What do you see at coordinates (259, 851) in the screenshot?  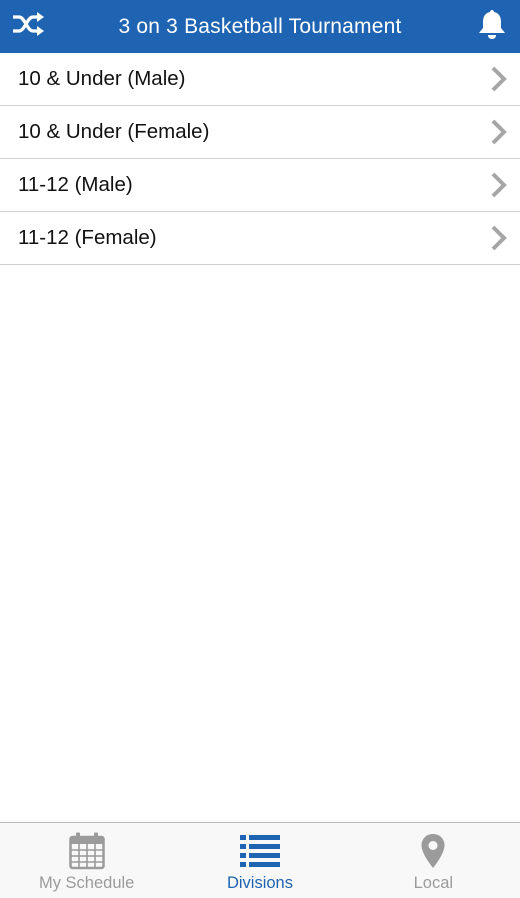 I see `list-icon` at bounding box center [259, 851].